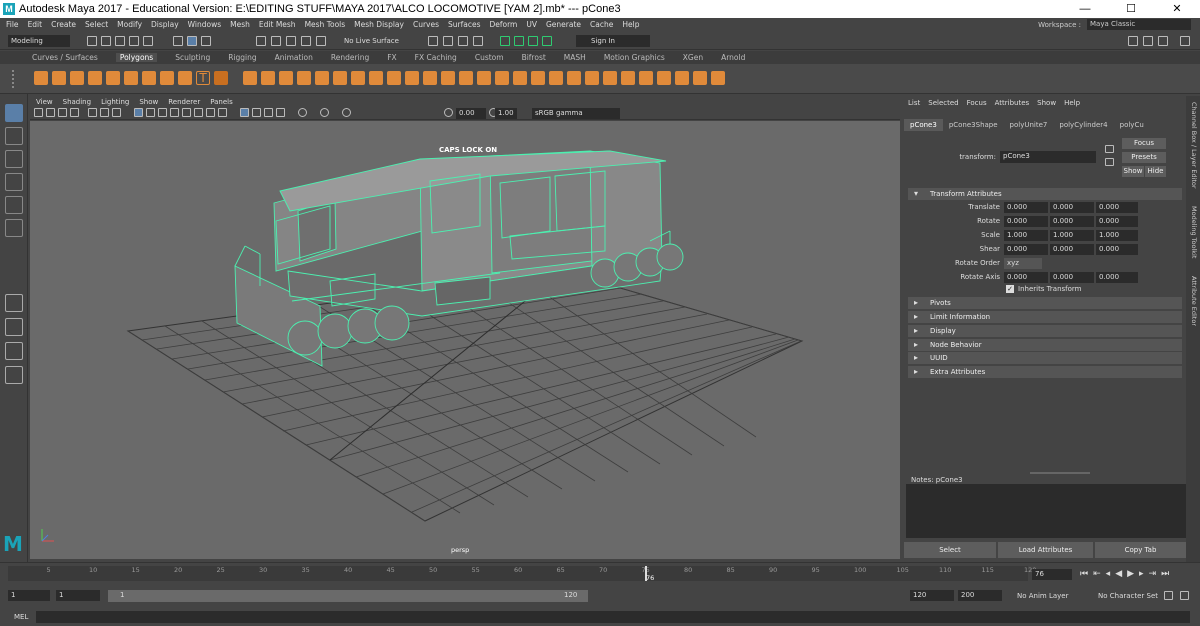 The width and height of the screenshot is (1200, 626). I want to click on exposure-control-icon, so click(448, 112).